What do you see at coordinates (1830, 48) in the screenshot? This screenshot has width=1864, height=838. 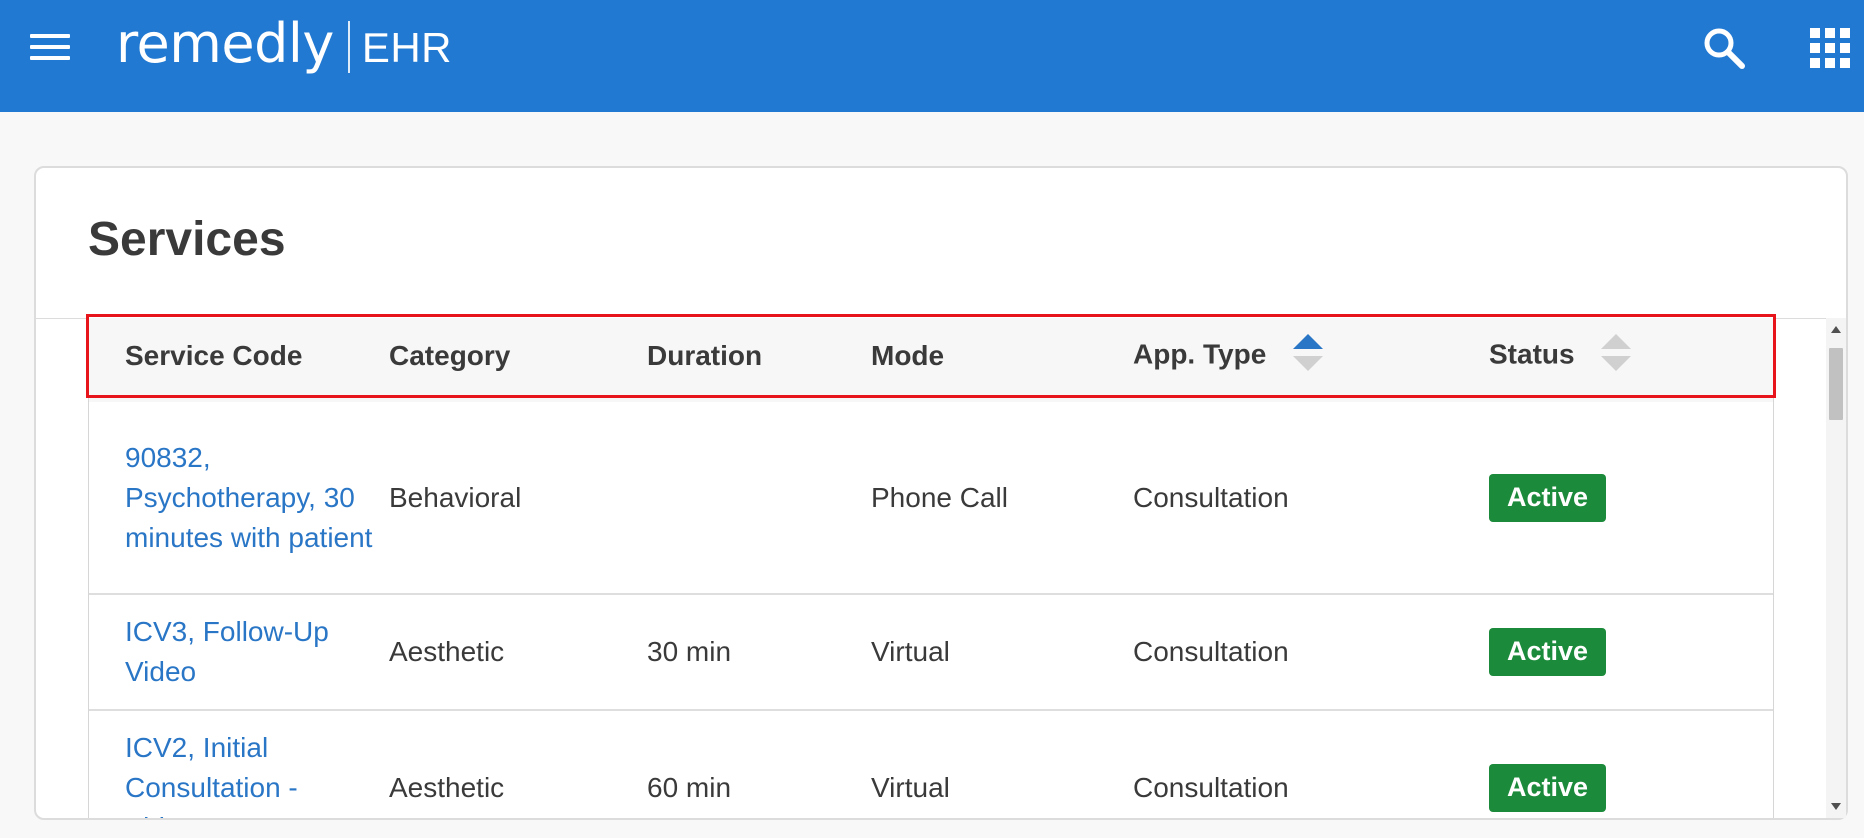 I see `apps-grid-icon` at bounding box center [1830, 48].